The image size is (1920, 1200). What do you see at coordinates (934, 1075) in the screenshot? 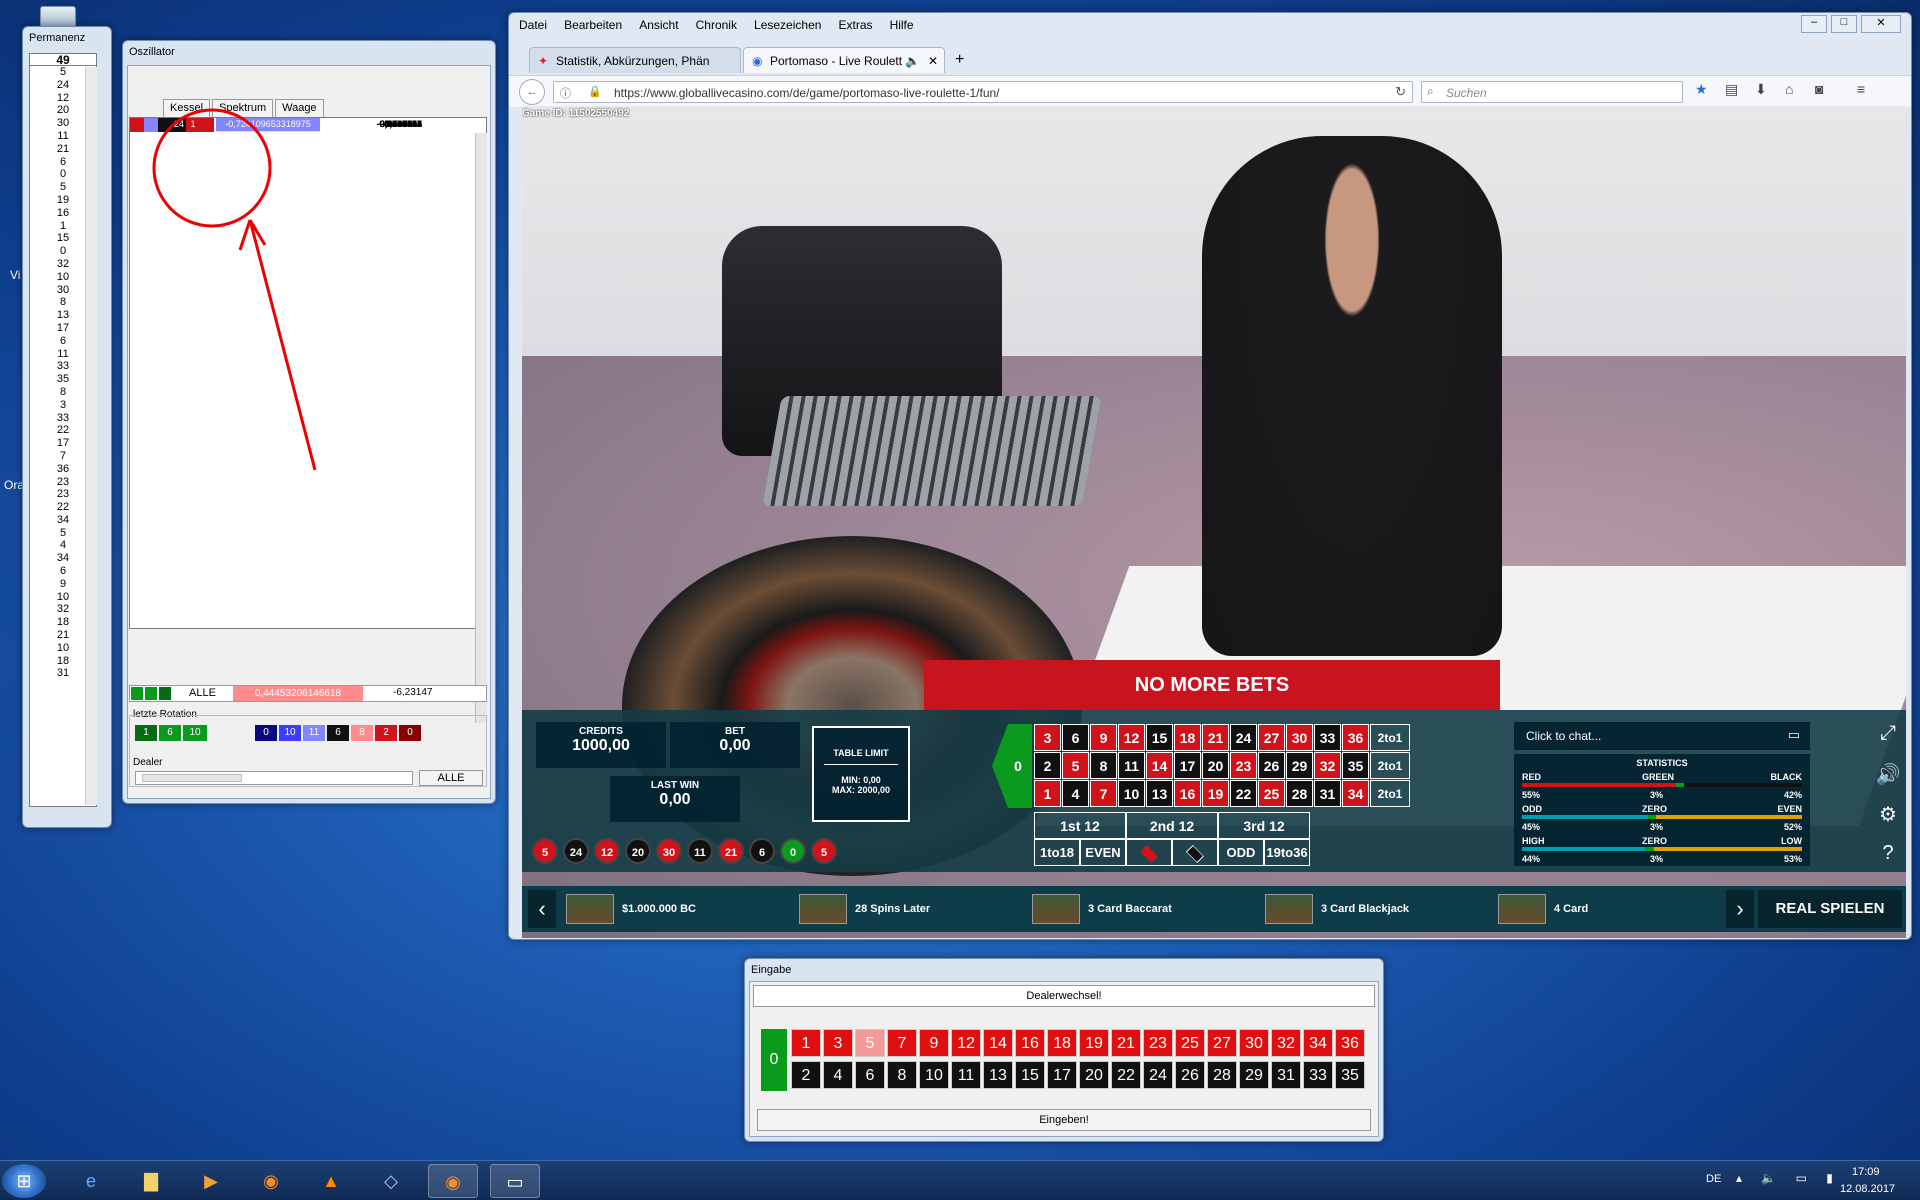
I see `eingabe-number-button: 10` at bounding box center [934, 1075].